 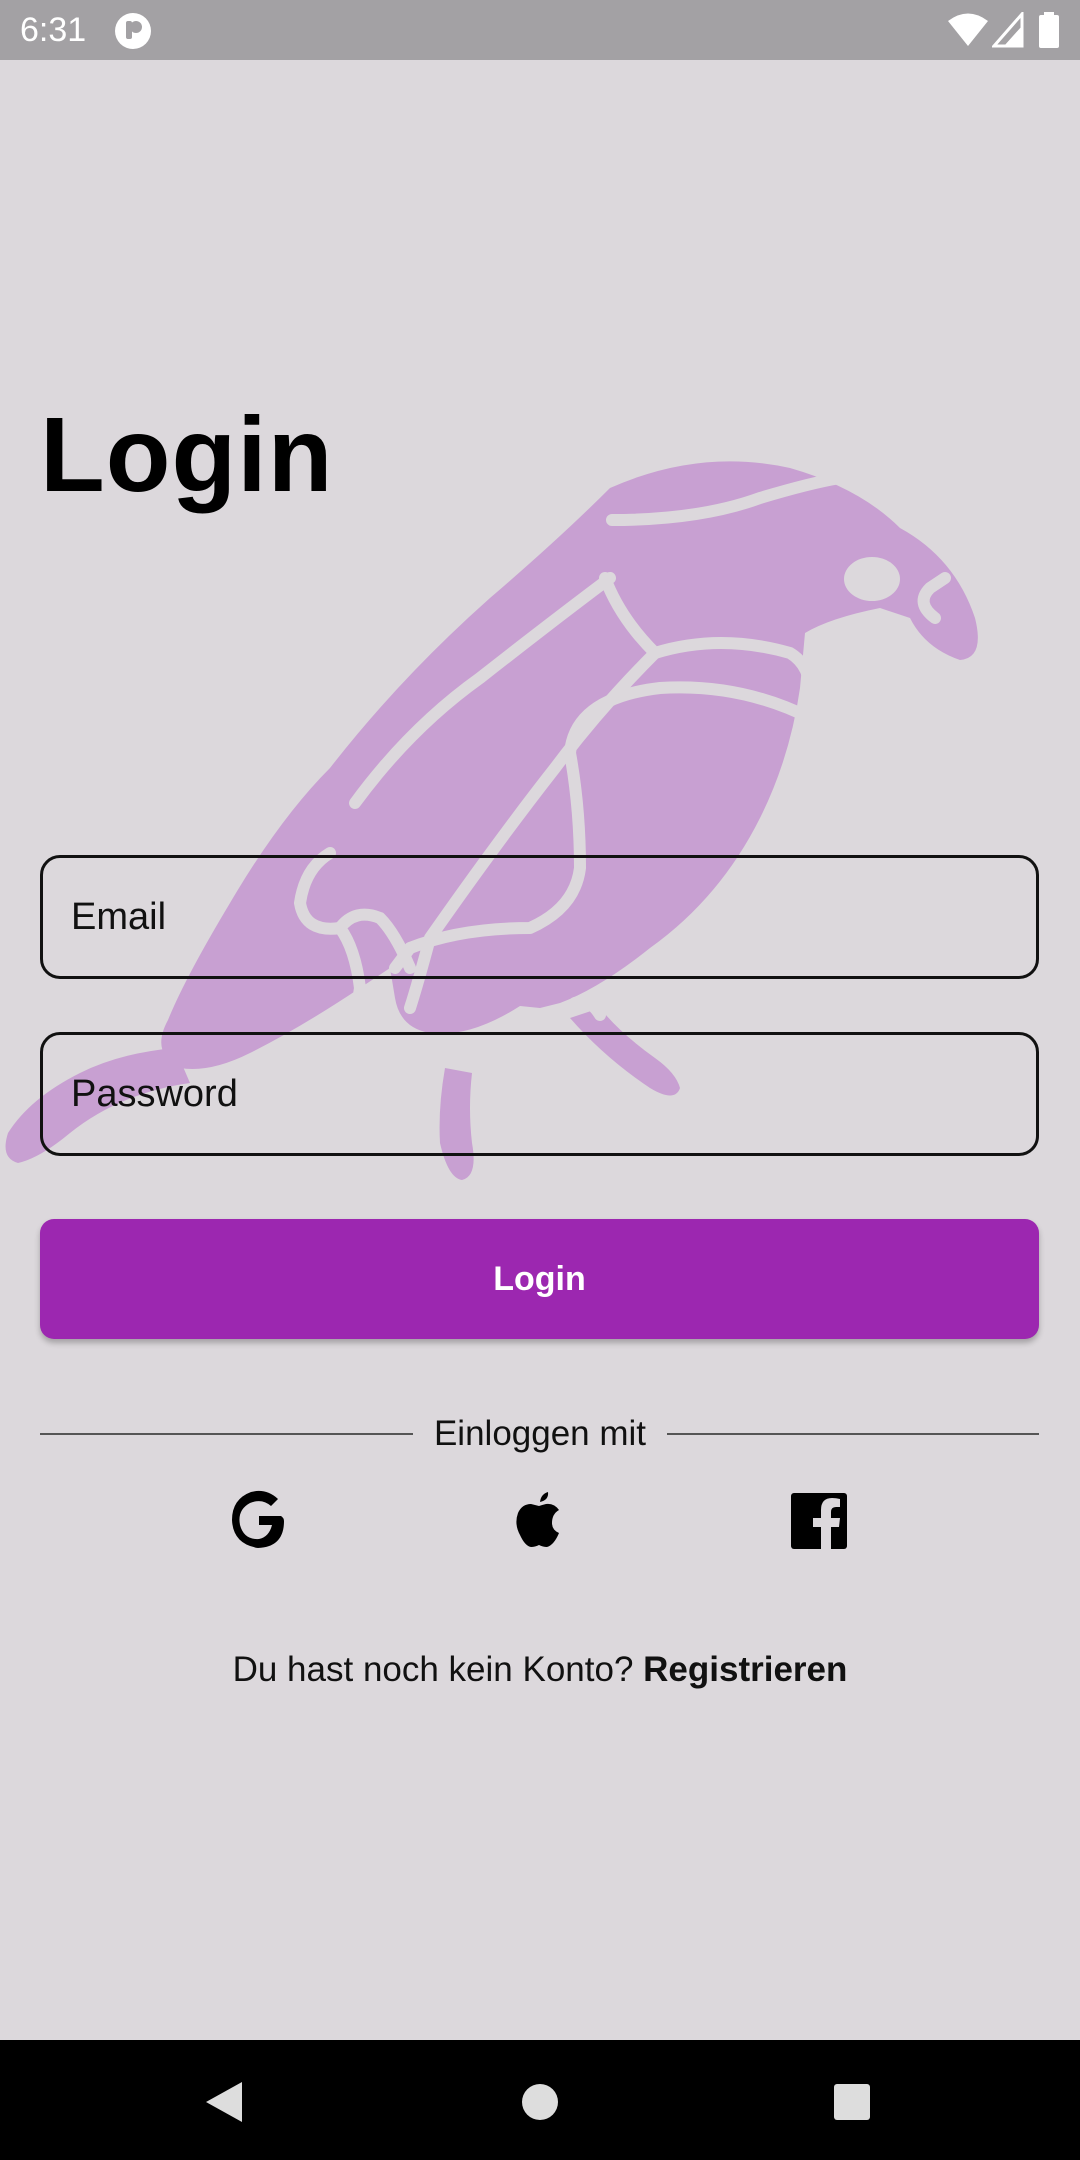 I want to click on back-icon, so click(x=224, y=2102).